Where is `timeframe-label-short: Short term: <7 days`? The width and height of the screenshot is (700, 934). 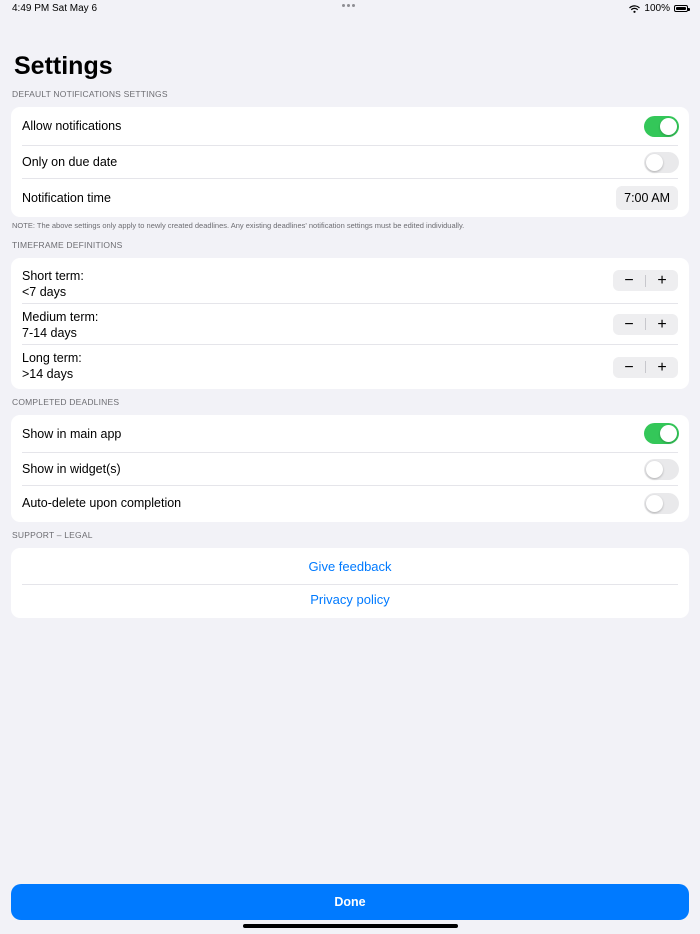 timeframe-label-short: Short term: <7 days is located at coordinates (53, 284).